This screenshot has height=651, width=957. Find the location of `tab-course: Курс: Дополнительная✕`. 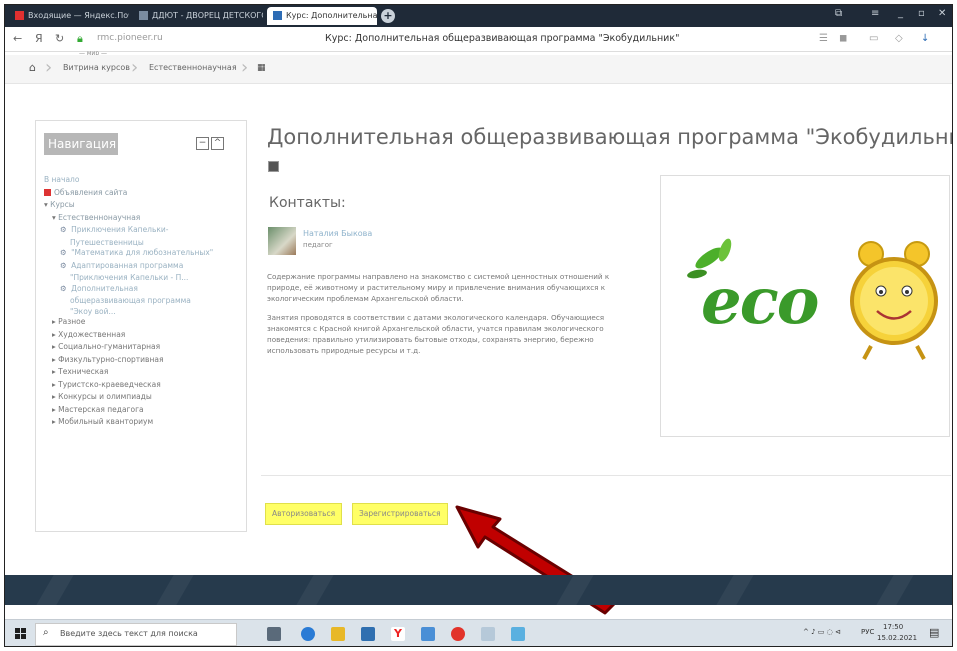

tab-course: Курс: Дополнительная✕ is located at coordinates (322, 16).